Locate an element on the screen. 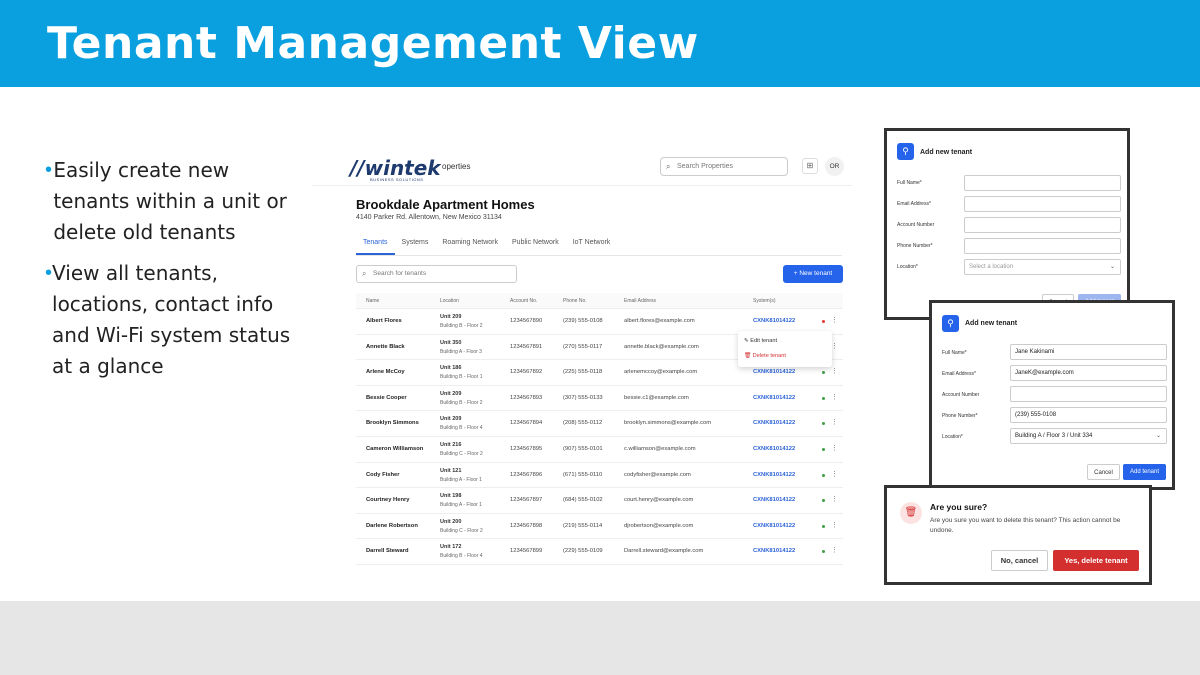 This screenshot has width=1200, height=675. phone-number-field is located at coordinates (1042, 246).